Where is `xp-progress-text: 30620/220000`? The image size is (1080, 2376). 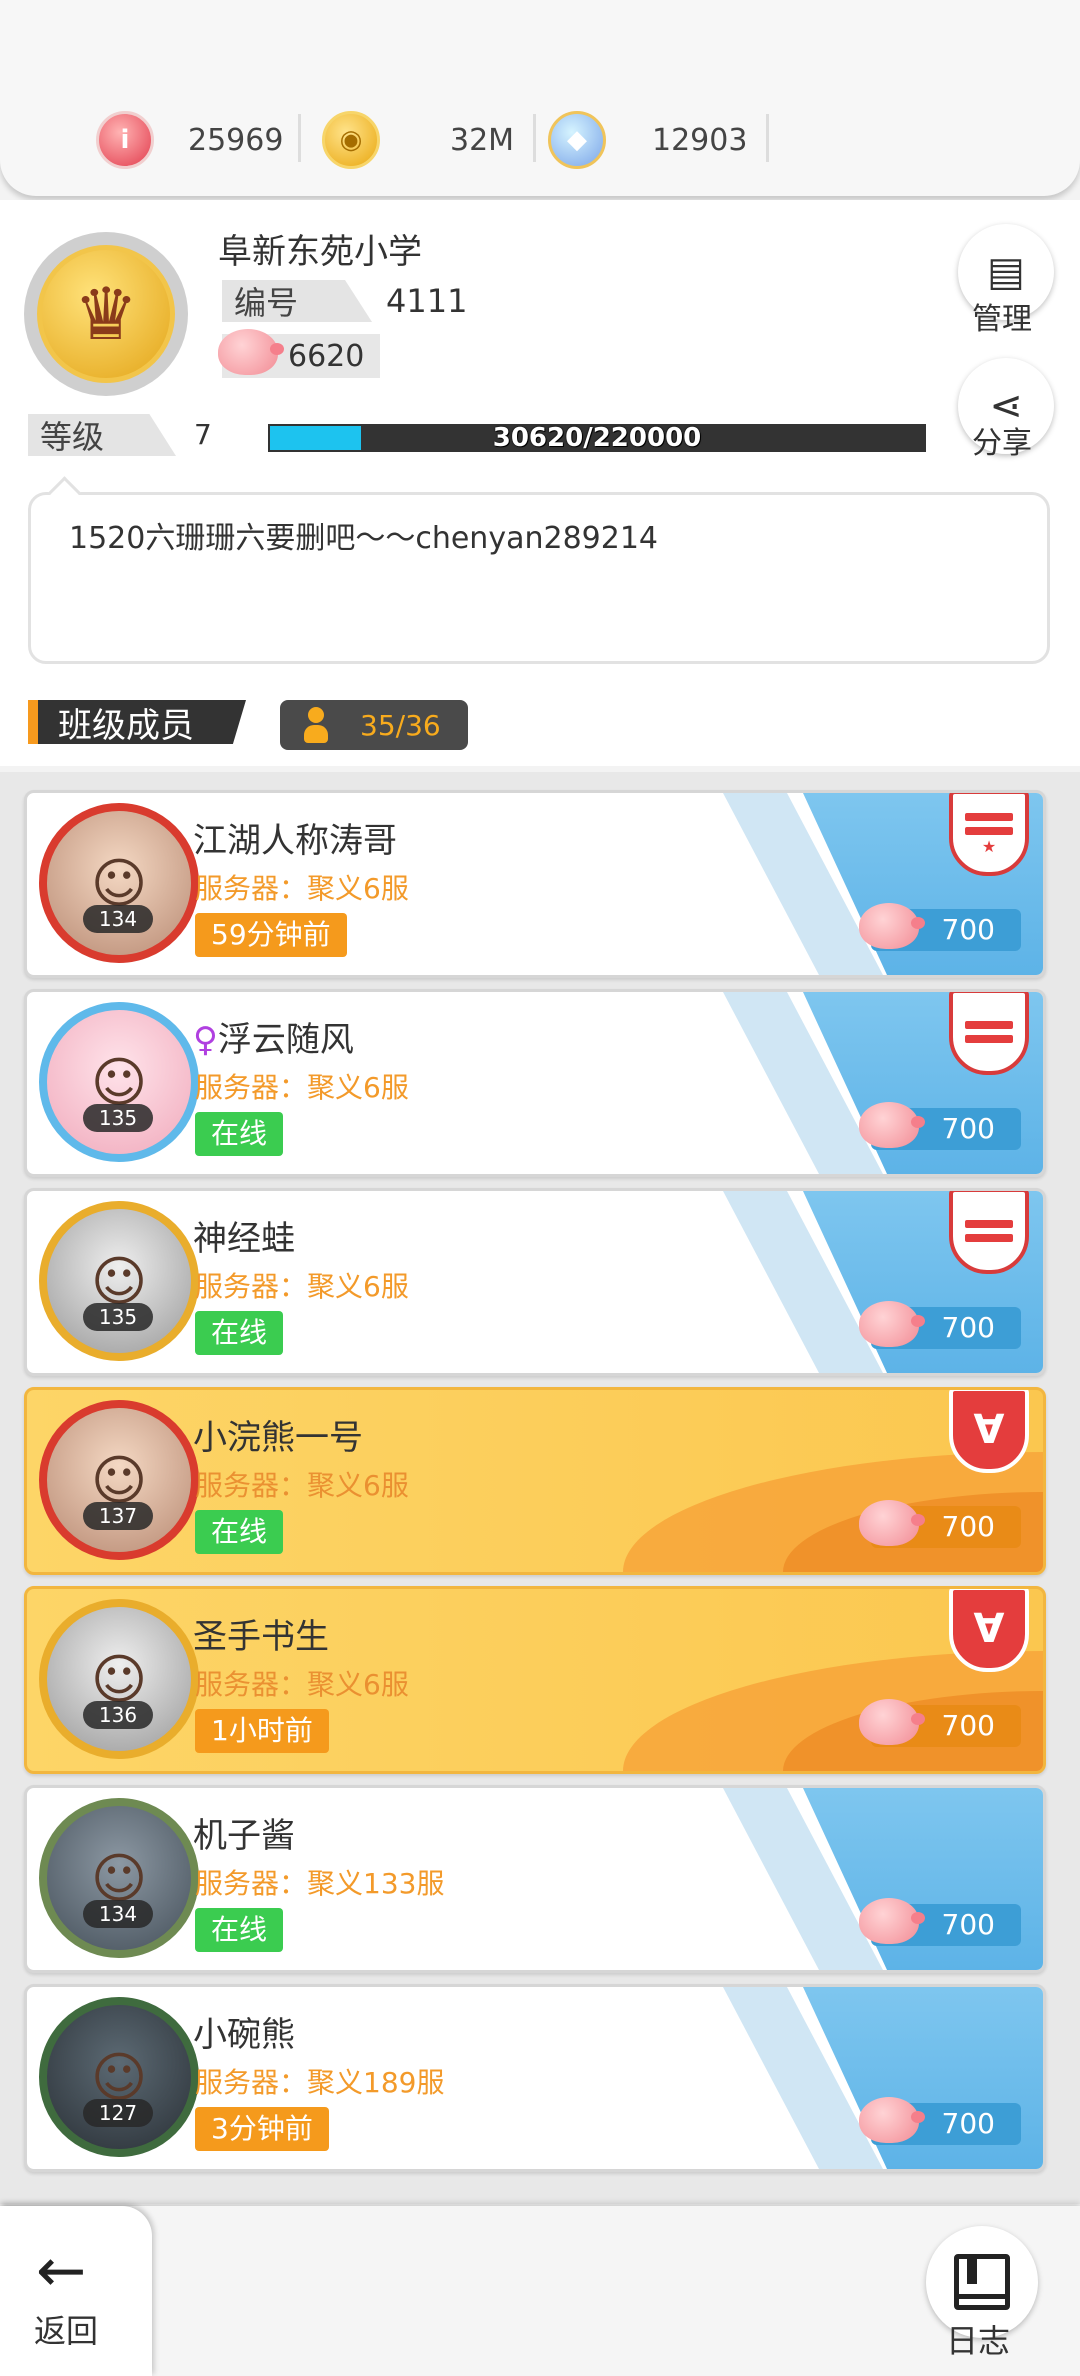
xp-progress-text: 30620/220000 is located at coordinates (597, 438).